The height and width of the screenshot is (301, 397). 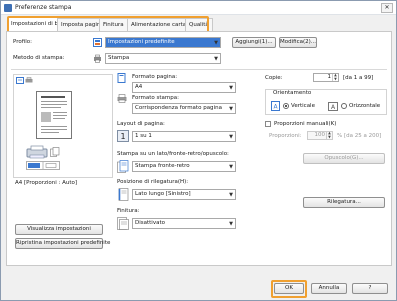 I want to click on tab-paper-source: Alimentazione carta, so click(x=159, y=24).